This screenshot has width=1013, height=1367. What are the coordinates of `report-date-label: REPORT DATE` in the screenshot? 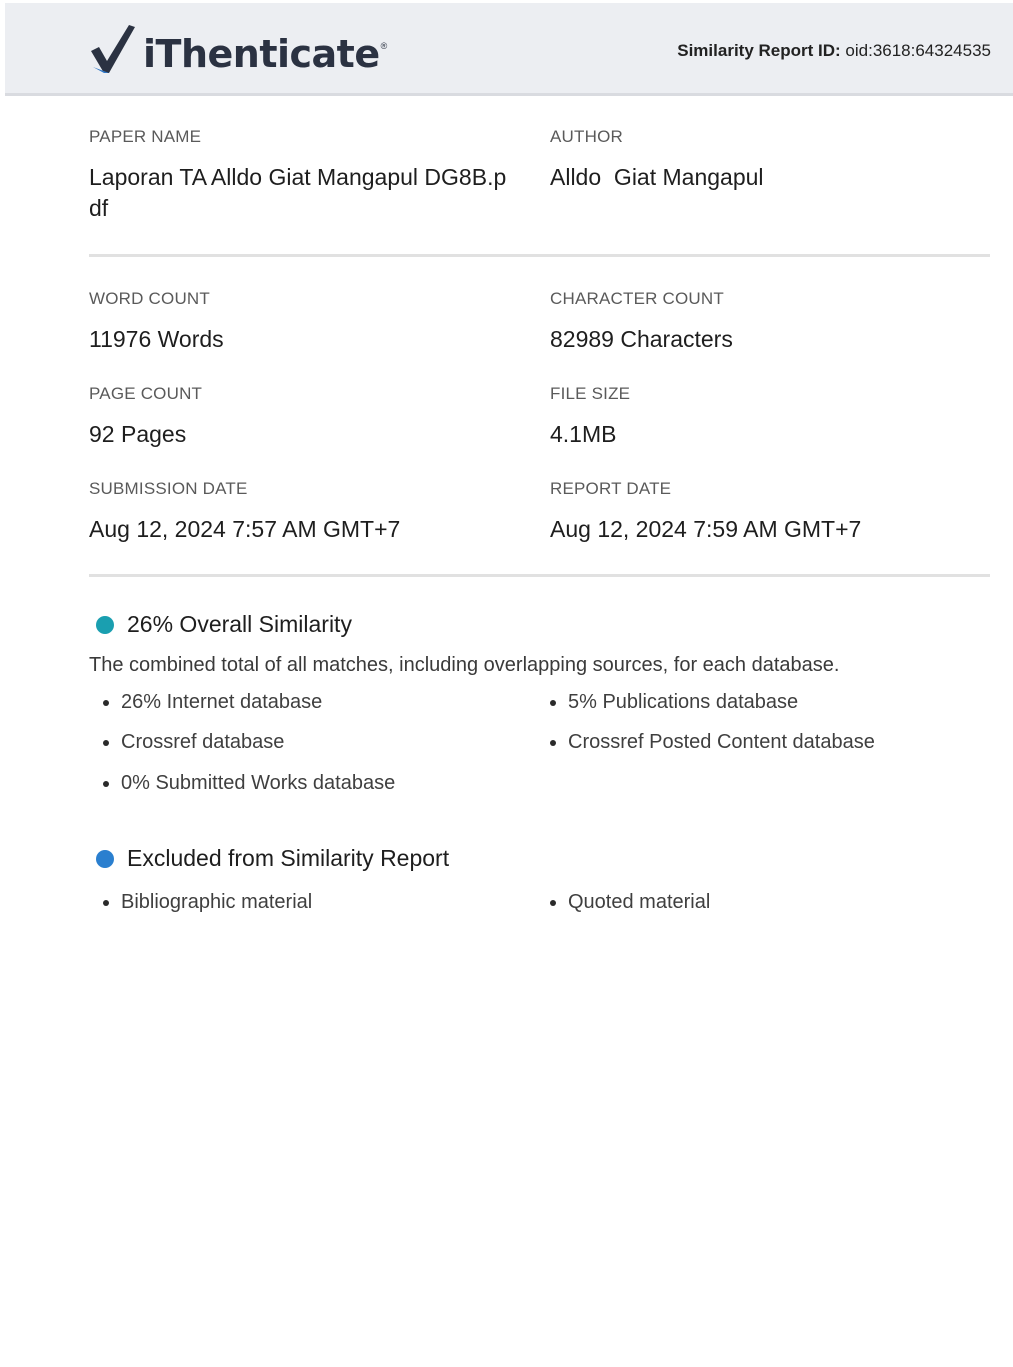 It's located at (611, 488).